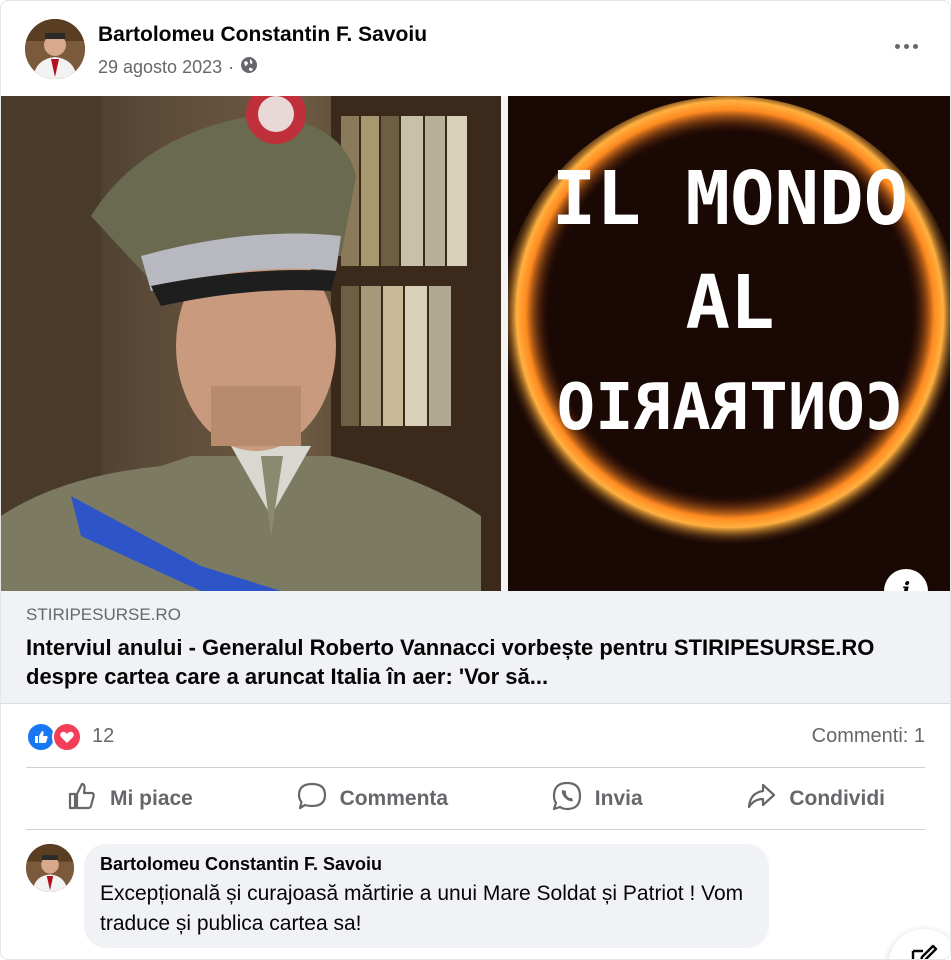 This screenshot has height=960, width=951. What do you see at coordinates (730, 199) in the screenshot?
I see `cover-title-line1: IL MONDO` at bounding box center [730, 199].